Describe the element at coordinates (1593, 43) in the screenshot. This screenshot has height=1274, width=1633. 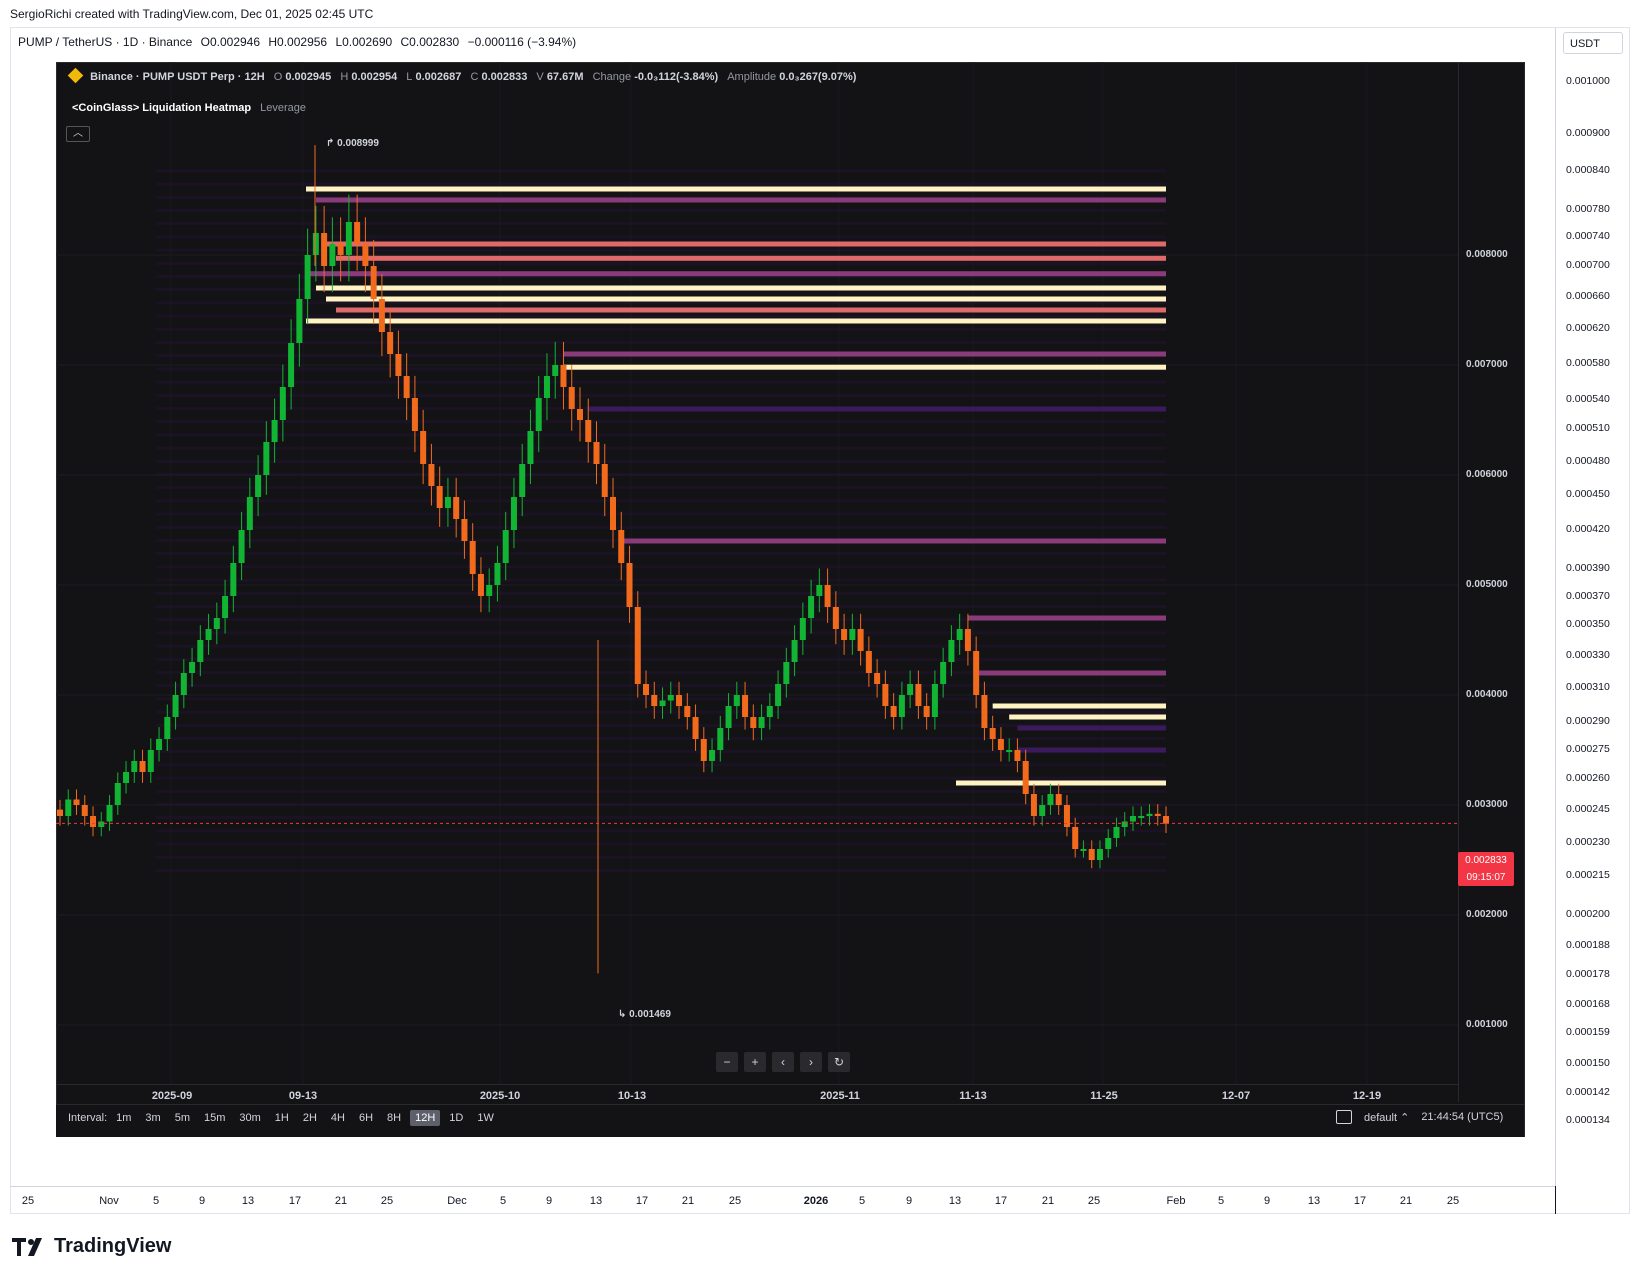
I see `currency-button: USDT` at that location.